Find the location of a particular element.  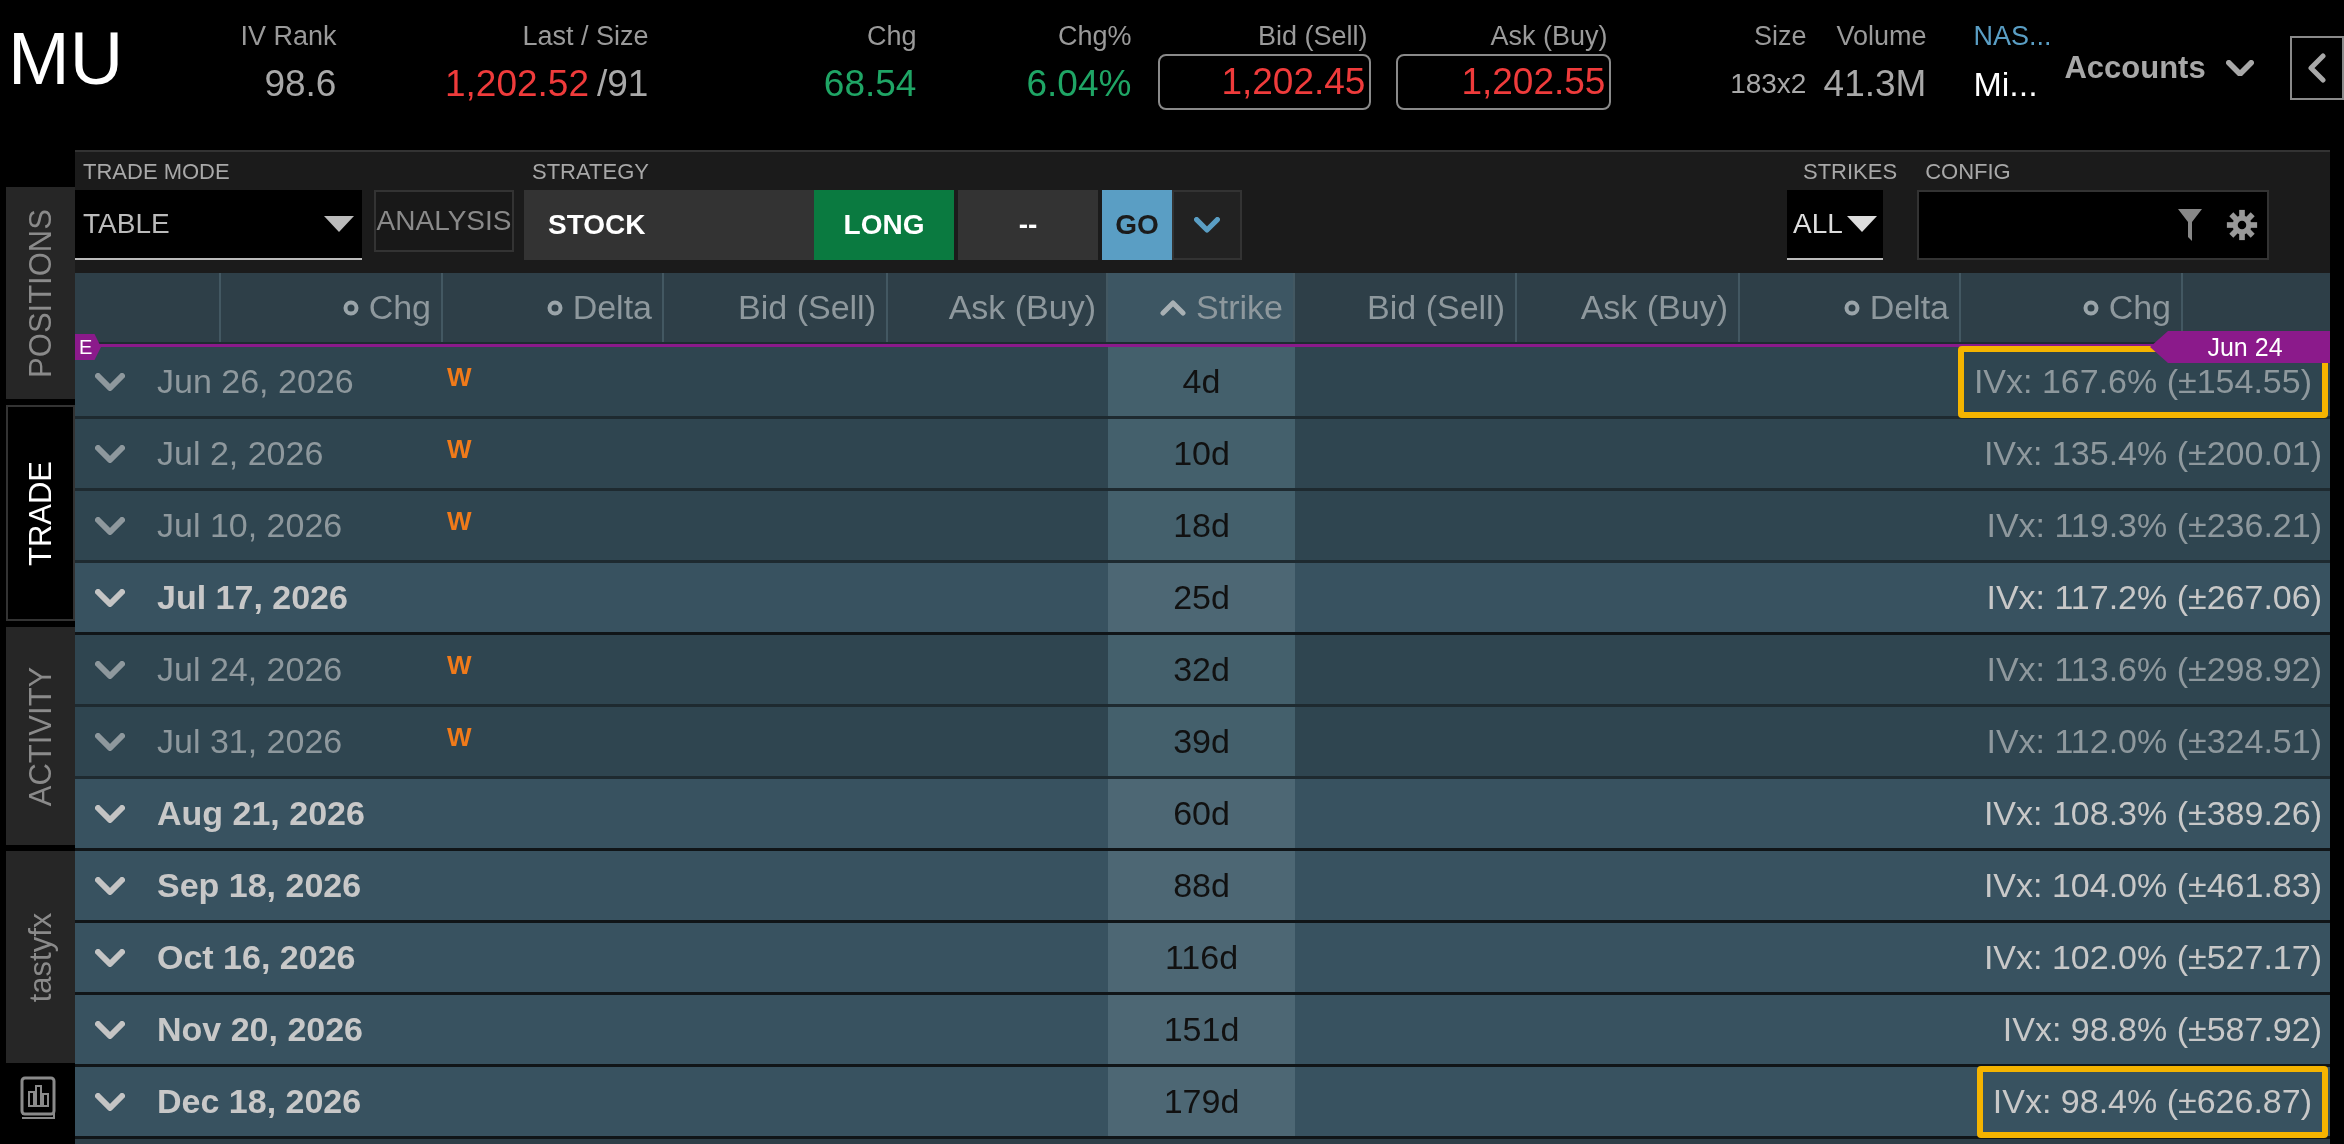

back-button is located at coordinates (2316, 68).